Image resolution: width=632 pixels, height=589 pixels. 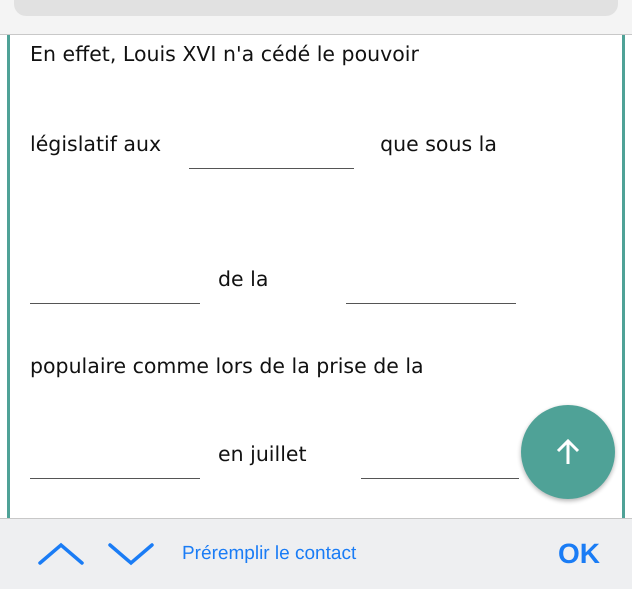 I want to click on passage-text: En effet, Louis XVI n'a cédé le pouvoir, so click(x=224, y=54).